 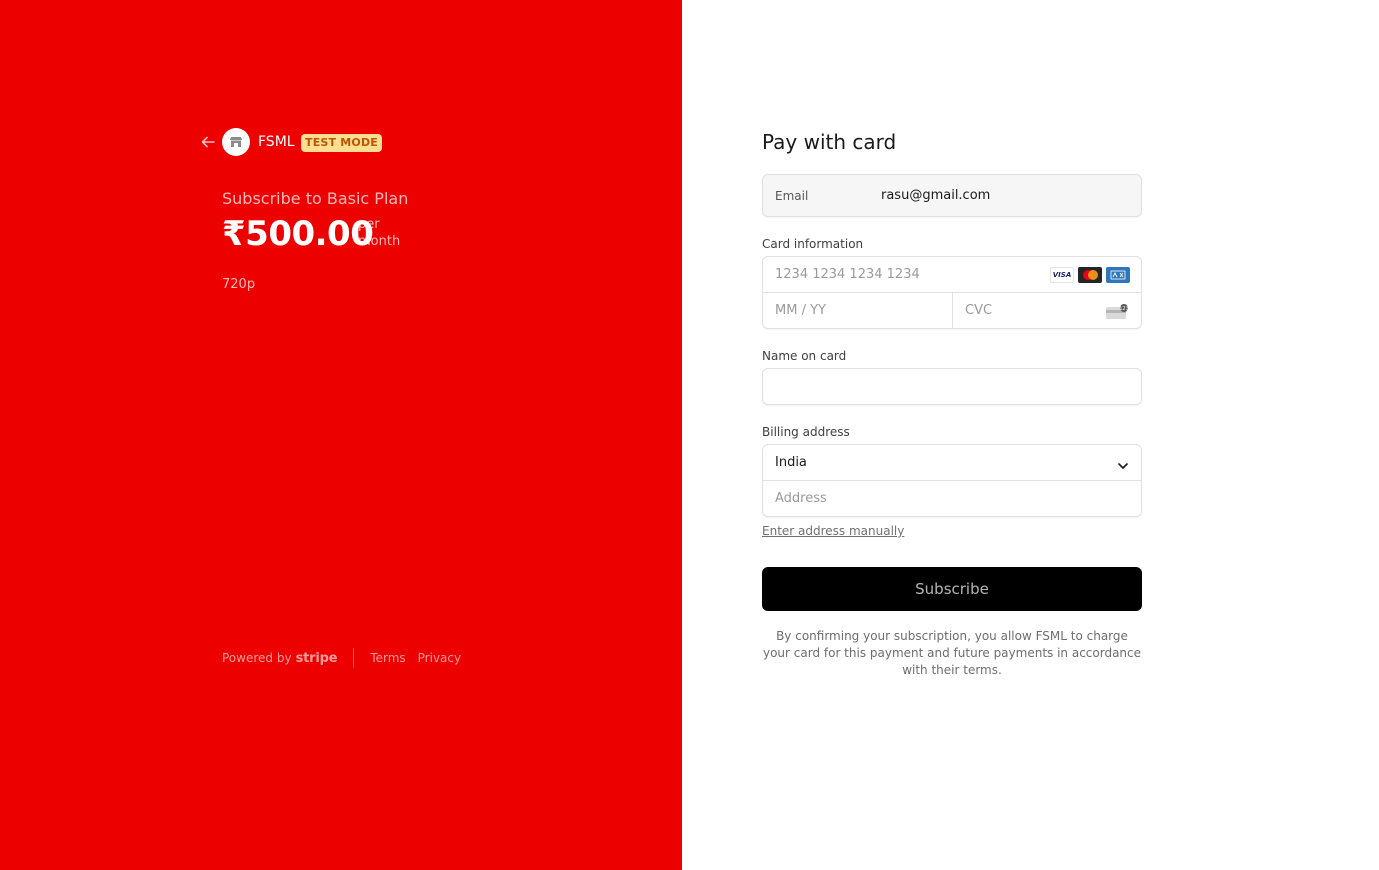 I want to click on merchant-logo-icon, so click(x=236, y=142).